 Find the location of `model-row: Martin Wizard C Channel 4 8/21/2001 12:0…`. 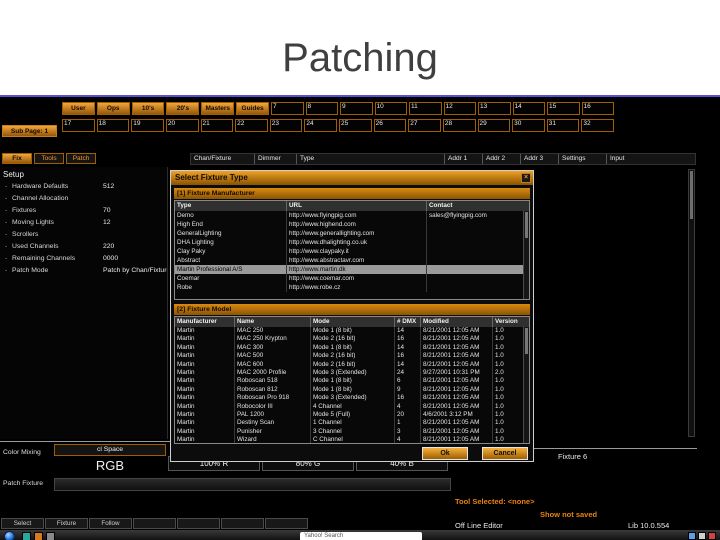

model-row: Martin Wizard C Channel 4 8/21/2001 12:0… is located at coordinates (352, 439).